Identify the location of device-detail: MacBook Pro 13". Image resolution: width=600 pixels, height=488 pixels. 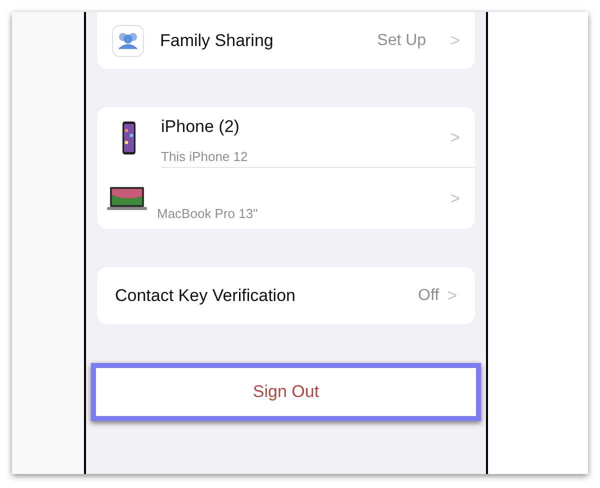
(208, 213).